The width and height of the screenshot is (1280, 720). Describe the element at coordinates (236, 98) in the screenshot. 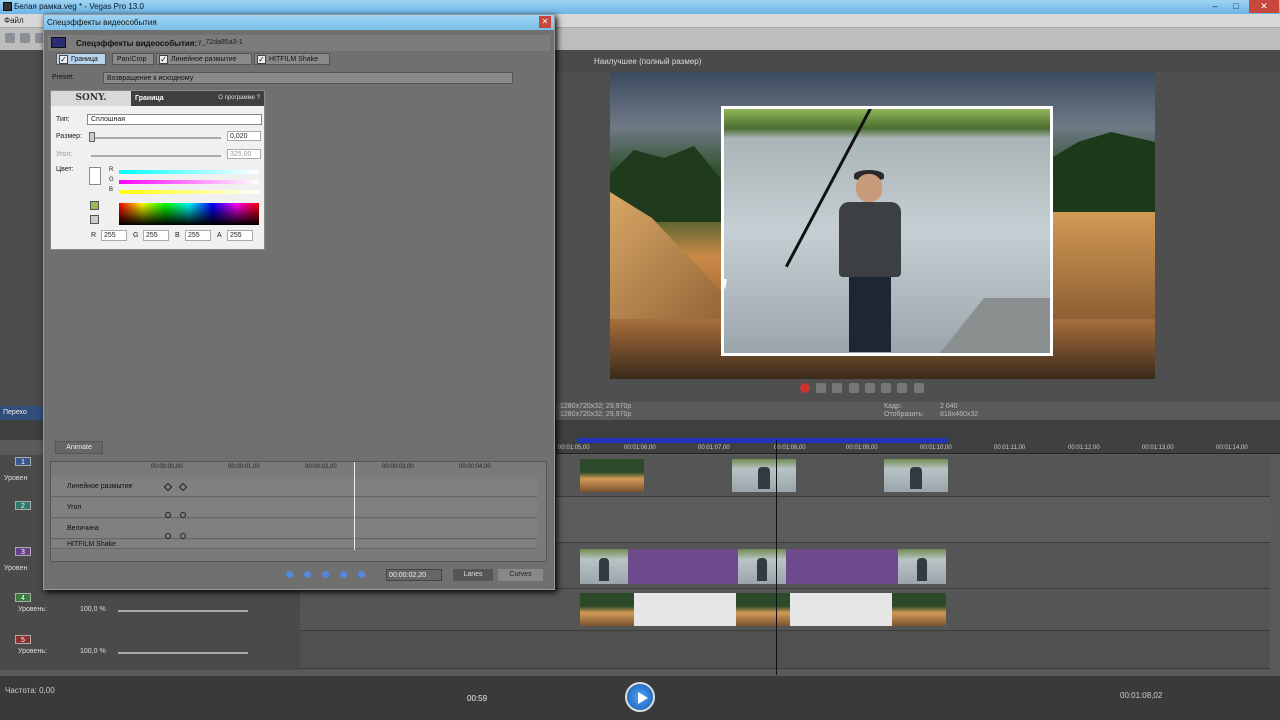

I see `about-label: О программе` at that location.